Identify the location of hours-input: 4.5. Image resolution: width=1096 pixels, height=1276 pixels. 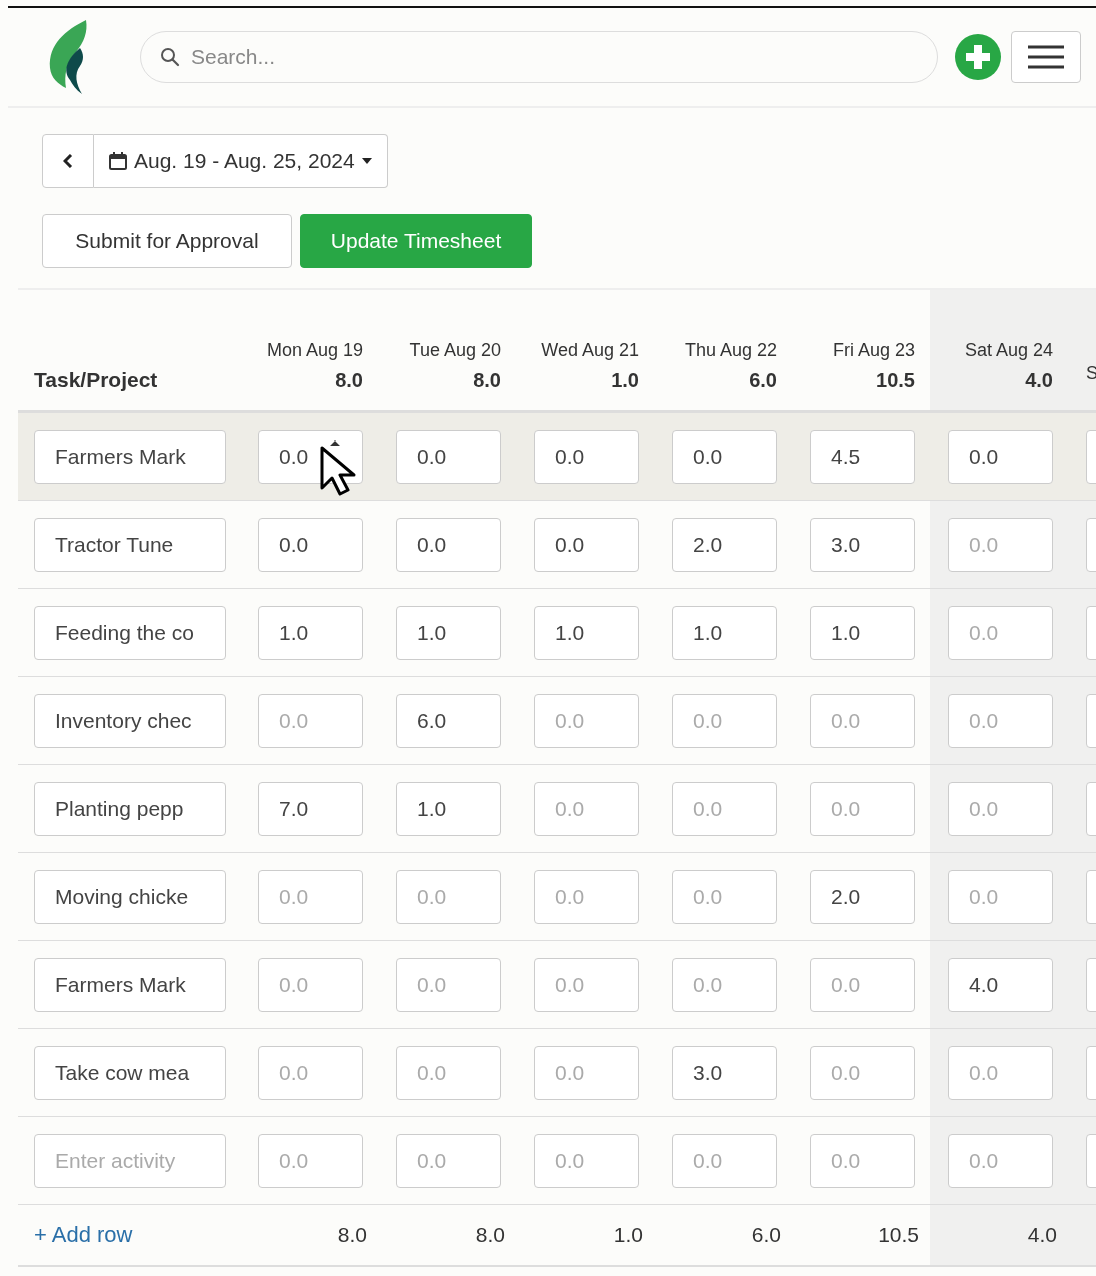
(862, 456).